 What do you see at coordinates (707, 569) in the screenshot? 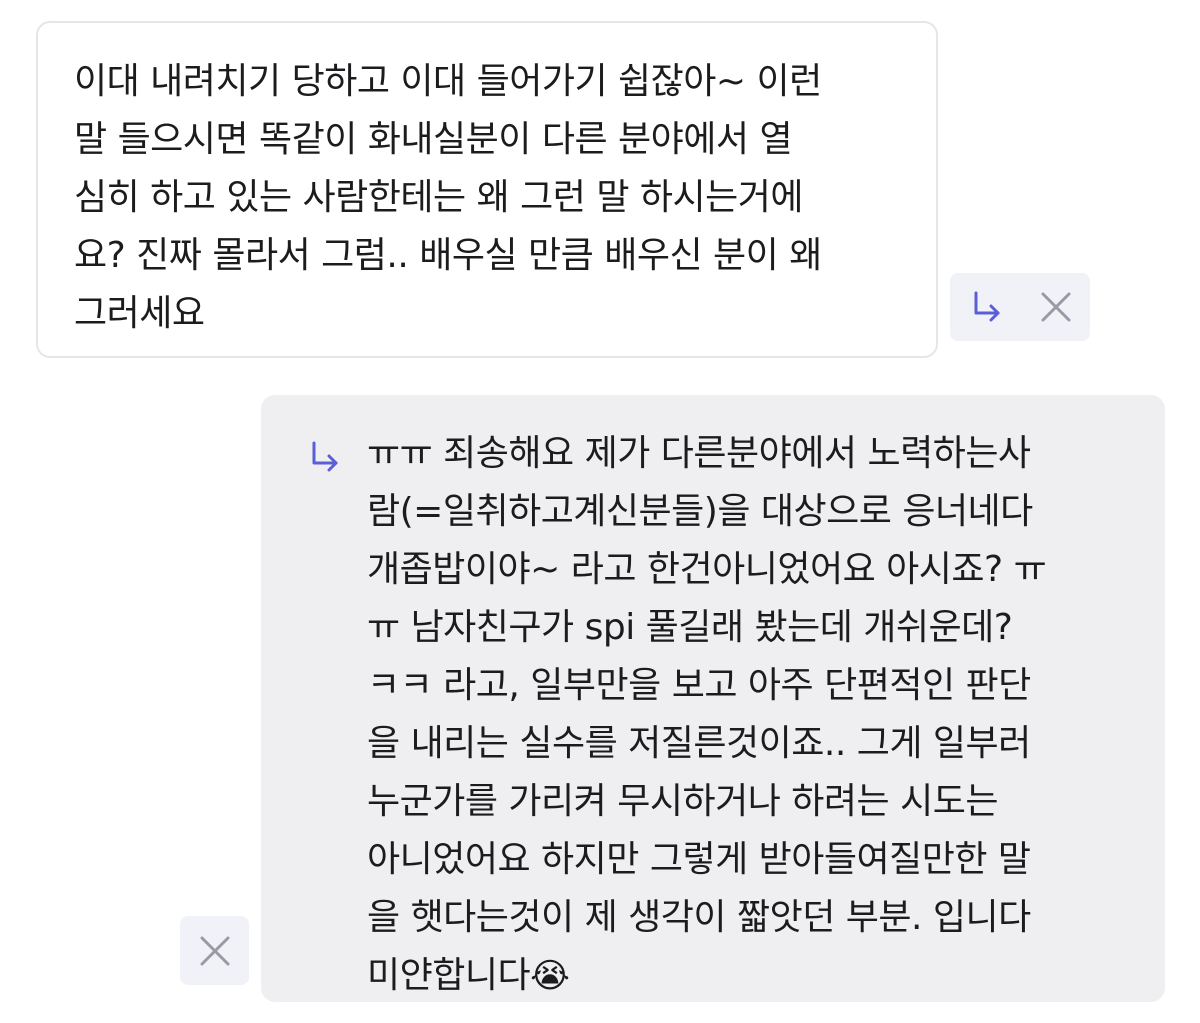
I see `message-line: 개좁밥이야~ 라고 한건아니었어요 아시죠? ㅠ` at bounding box center [707, 569].